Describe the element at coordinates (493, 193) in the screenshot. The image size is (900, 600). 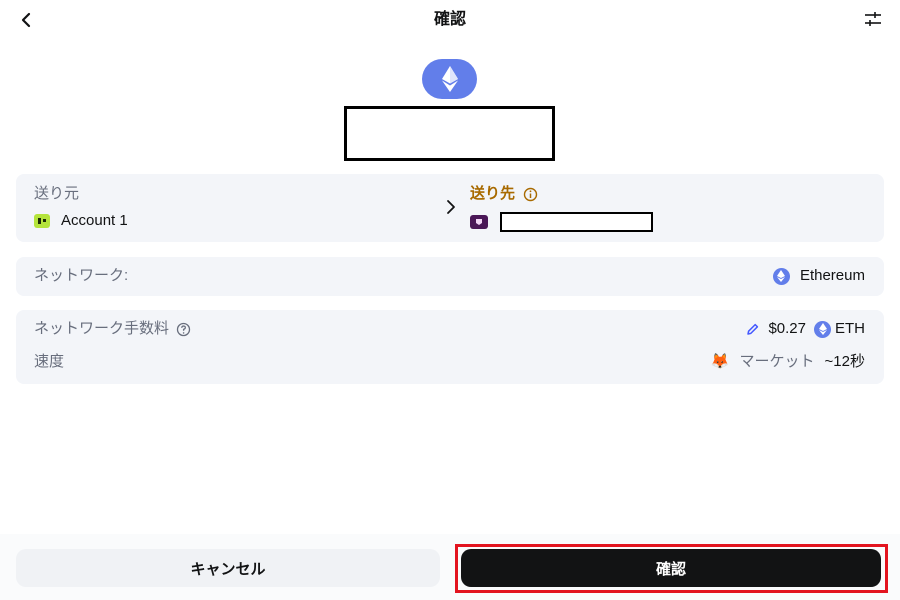
I see `to-label-text: 送り先` at that location.